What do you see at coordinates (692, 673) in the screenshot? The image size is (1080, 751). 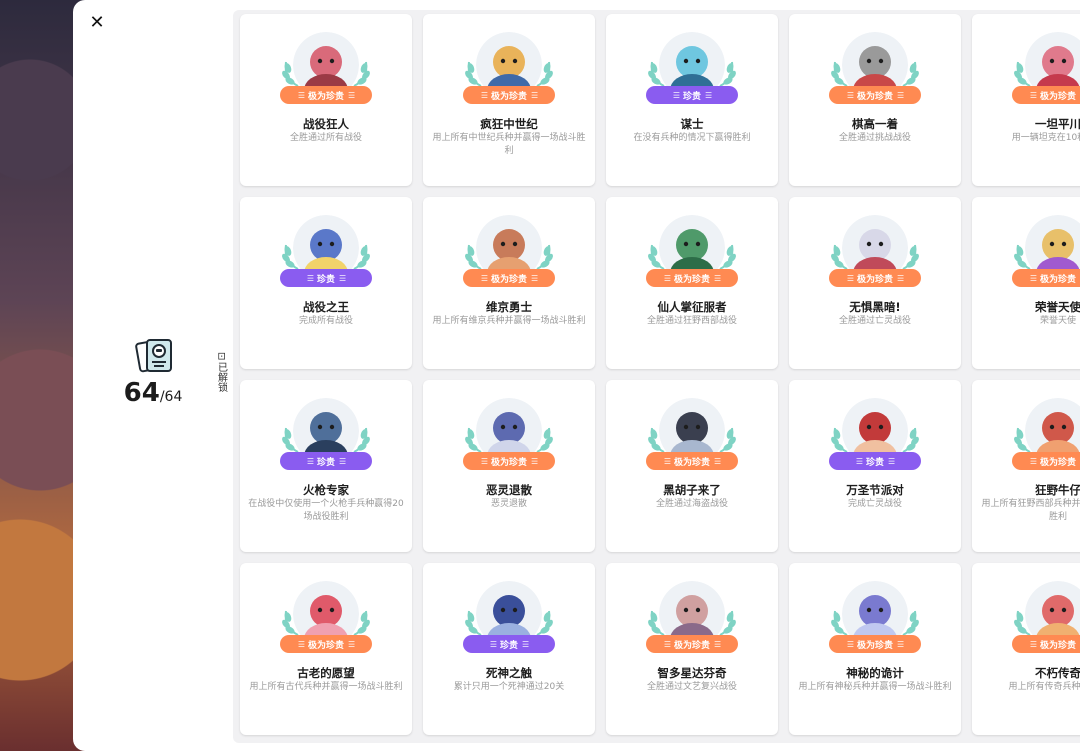 I see `achievement-title: 智多星达芬奇` at bounding box center [692, 673].